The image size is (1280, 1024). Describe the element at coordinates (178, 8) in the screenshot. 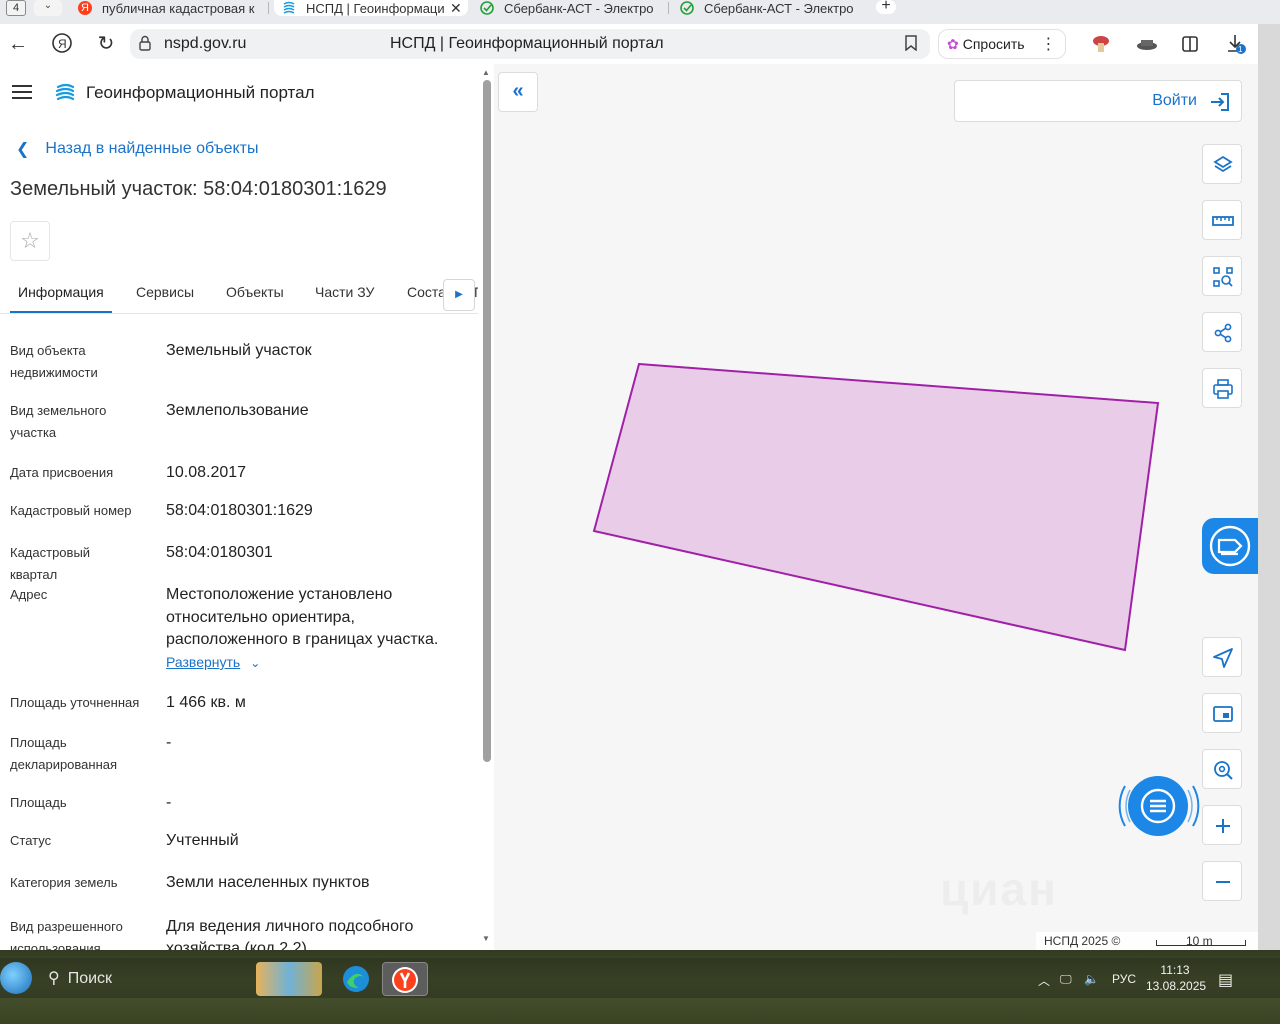

I see `tab-title: публичная кадастровая к` at that location.